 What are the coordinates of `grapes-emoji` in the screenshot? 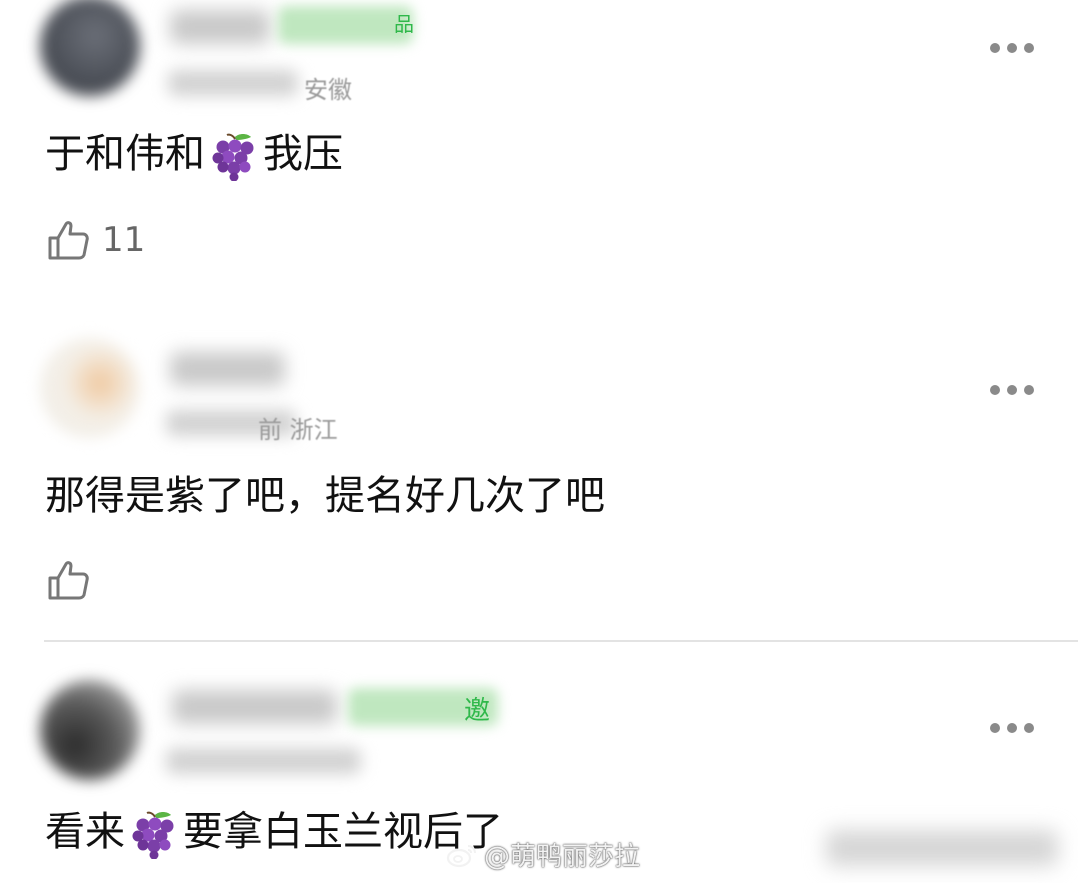 It's located at (153, 835).